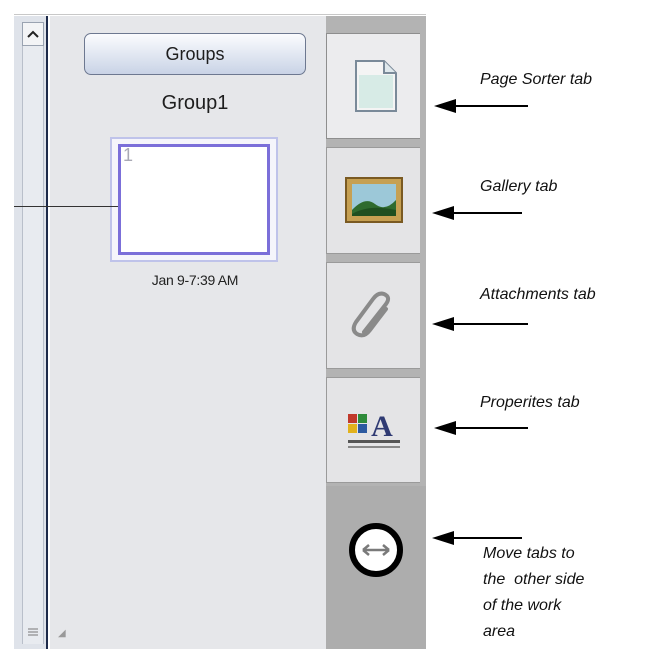  Describe the element at coordinates (195, 280) in the screenshot. I see `page-date-label: Jan 9-7:39 AM` at that location.